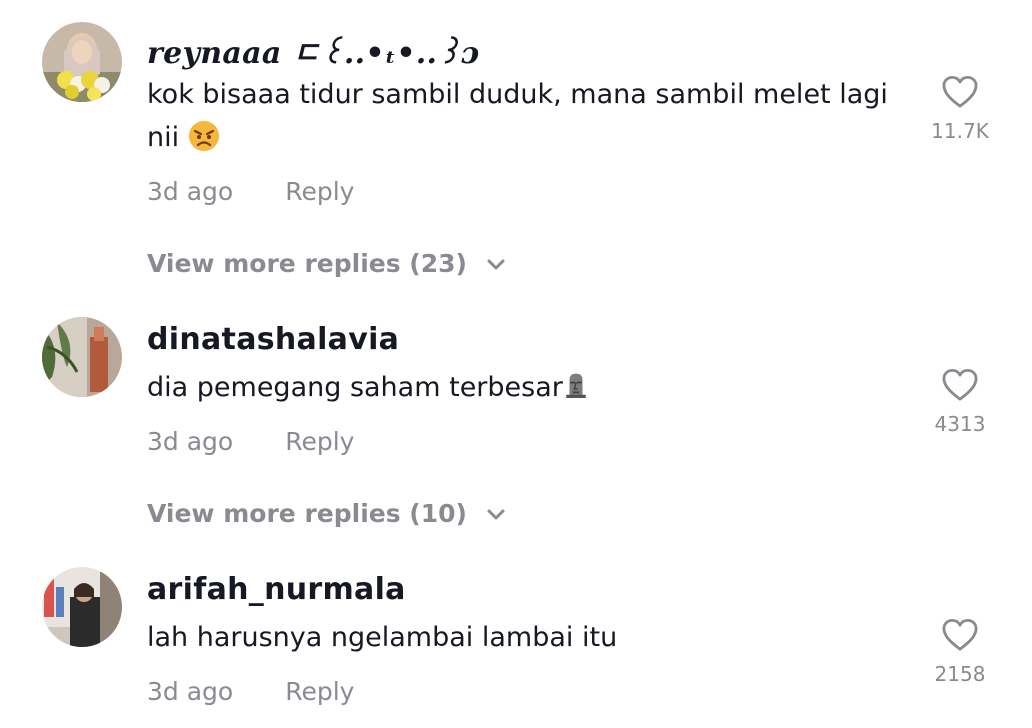 The height and width of the screenshot is (728, 1032). Describe the element at coordinates (313, 50) in the screenshot. I see `comment-username: reynaaa ㄷ꒰..•ₜ•..꒱ɔ` at that location.